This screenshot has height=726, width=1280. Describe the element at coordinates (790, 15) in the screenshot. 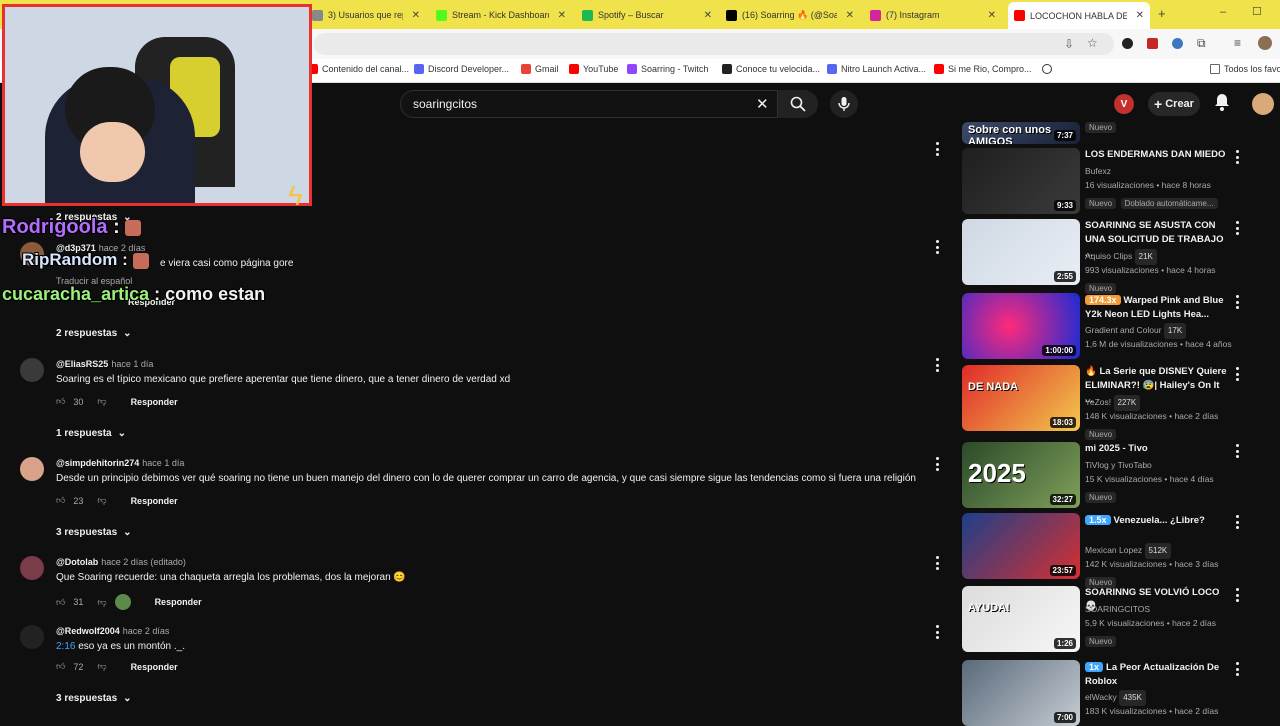

I see `browser-tab: (16) Soarring 🔥 (@Soar ✕` at that location.